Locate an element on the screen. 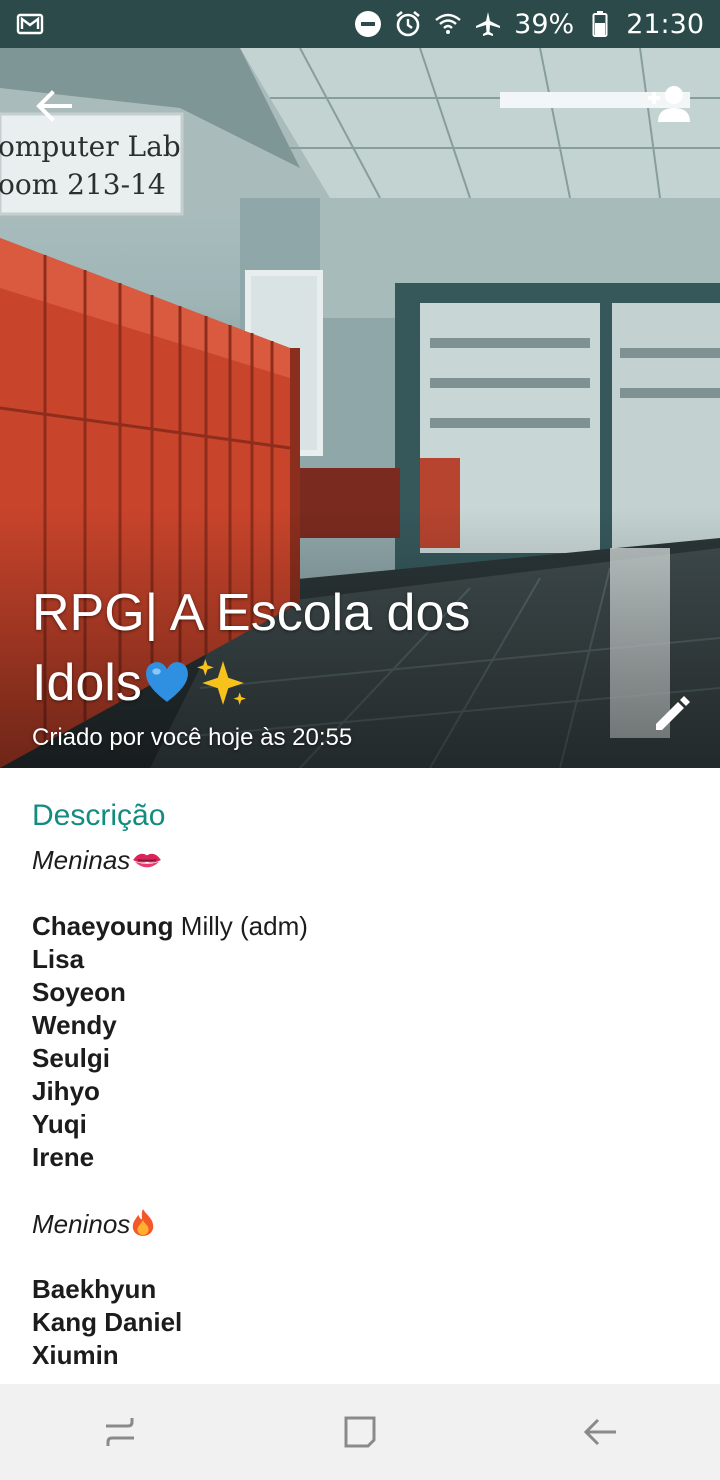  list-item: Baekhyun is located at coordinates (94, 1289).